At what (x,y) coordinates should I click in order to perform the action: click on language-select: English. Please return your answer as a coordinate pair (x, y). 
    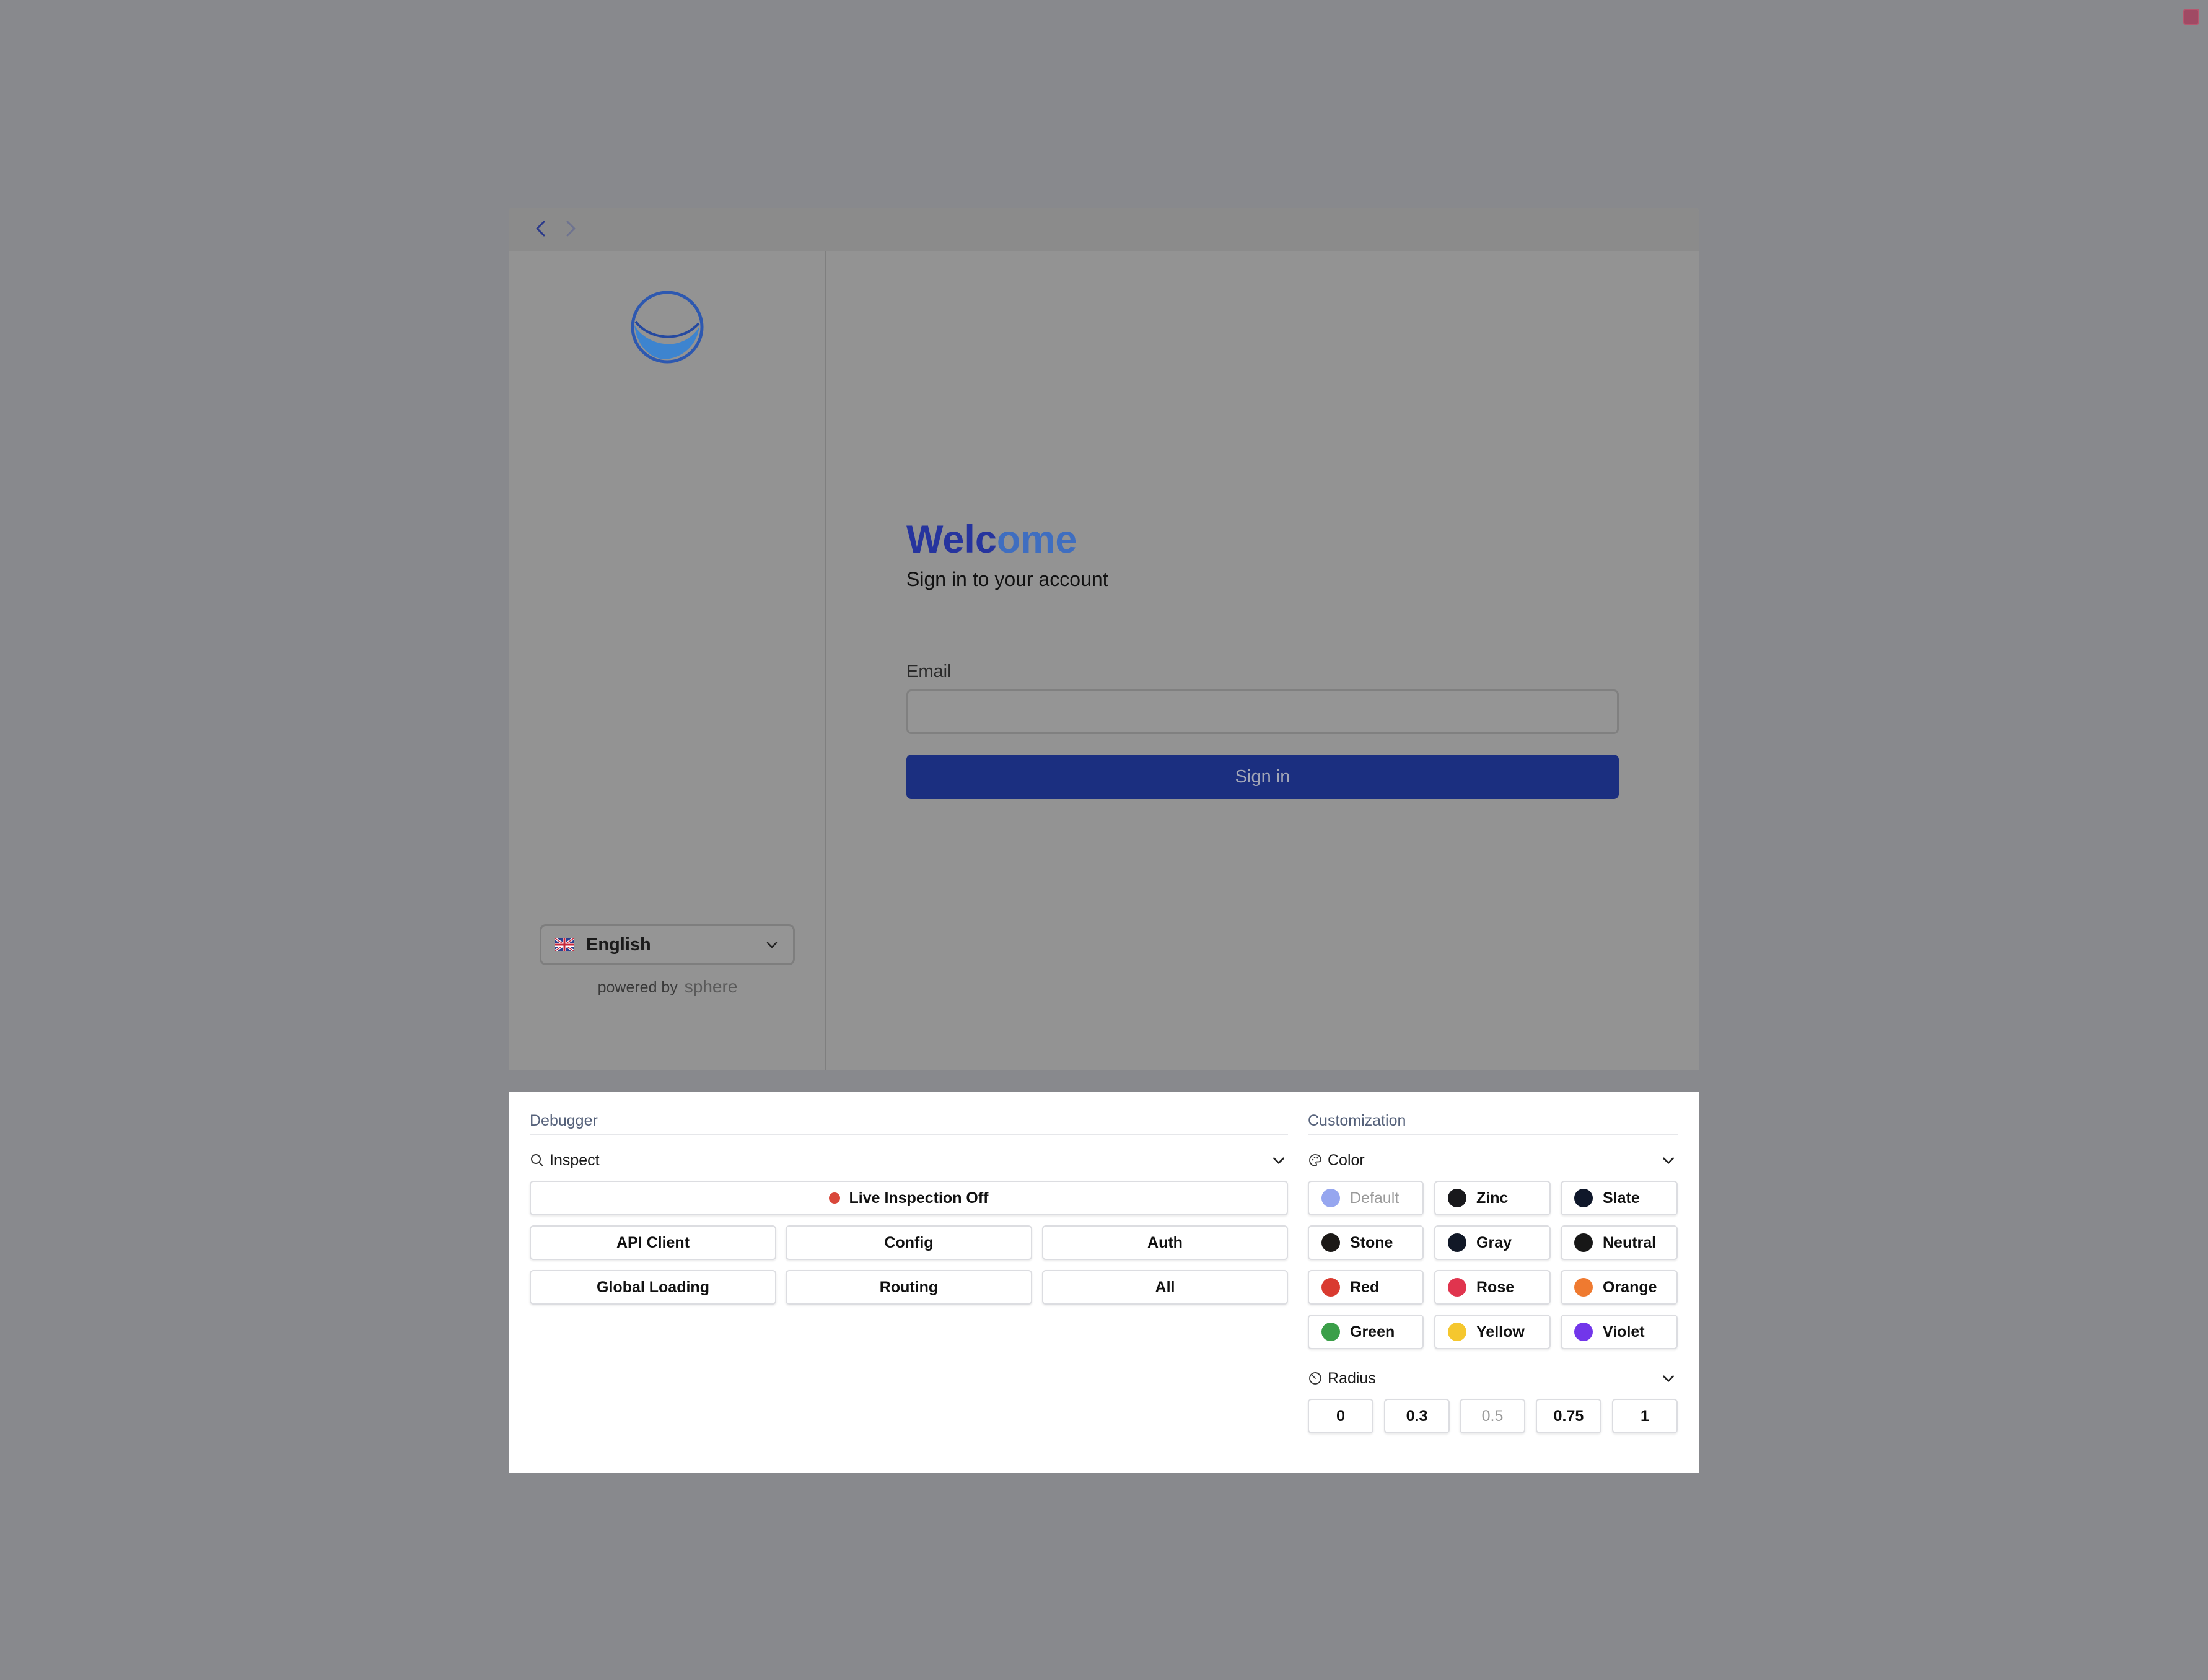
    Looking at the image, I should click on (667, 944).